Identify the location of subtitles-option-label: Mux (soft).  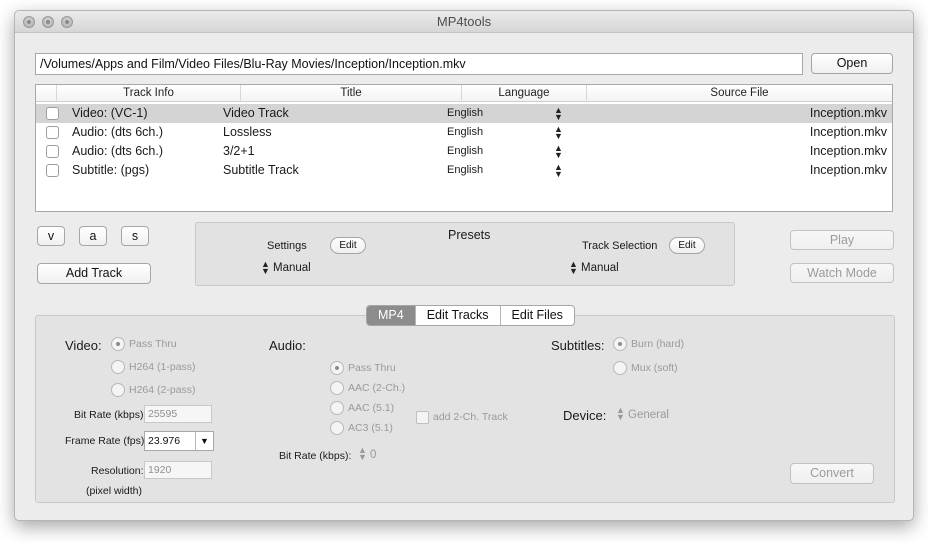
(654, 368).